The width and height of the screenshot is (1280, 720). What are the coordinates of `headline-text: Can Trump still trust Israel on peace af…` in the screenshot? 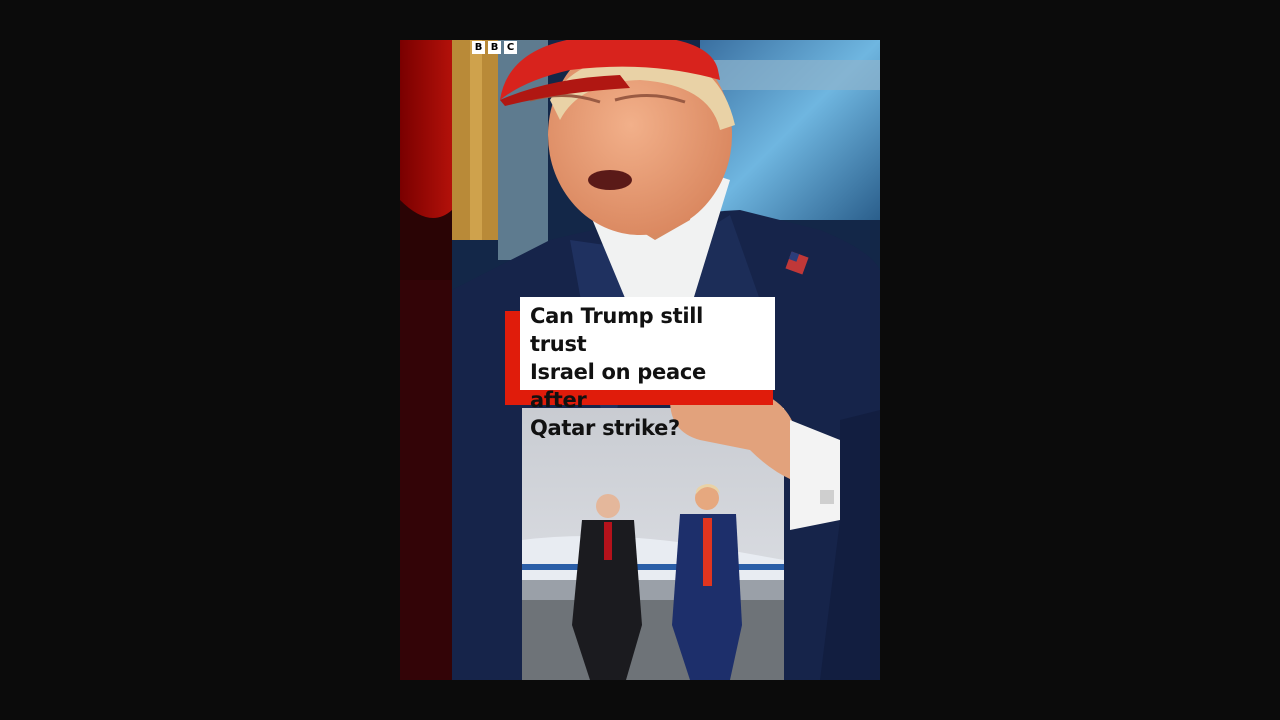 It's located at (618, 372).